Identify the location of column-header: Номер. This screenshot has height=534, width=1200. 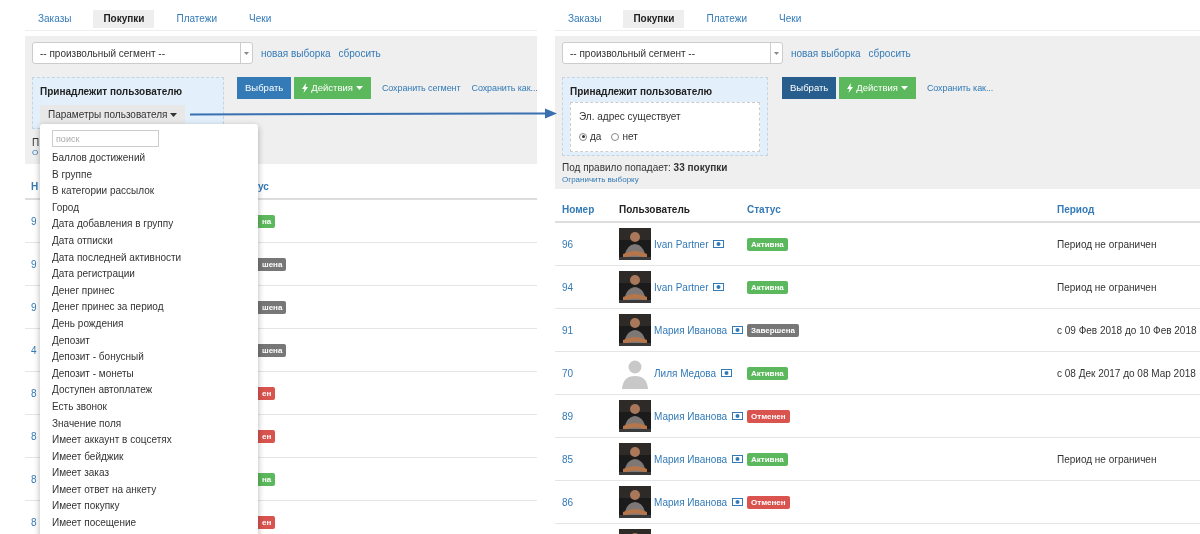
(590, 209).